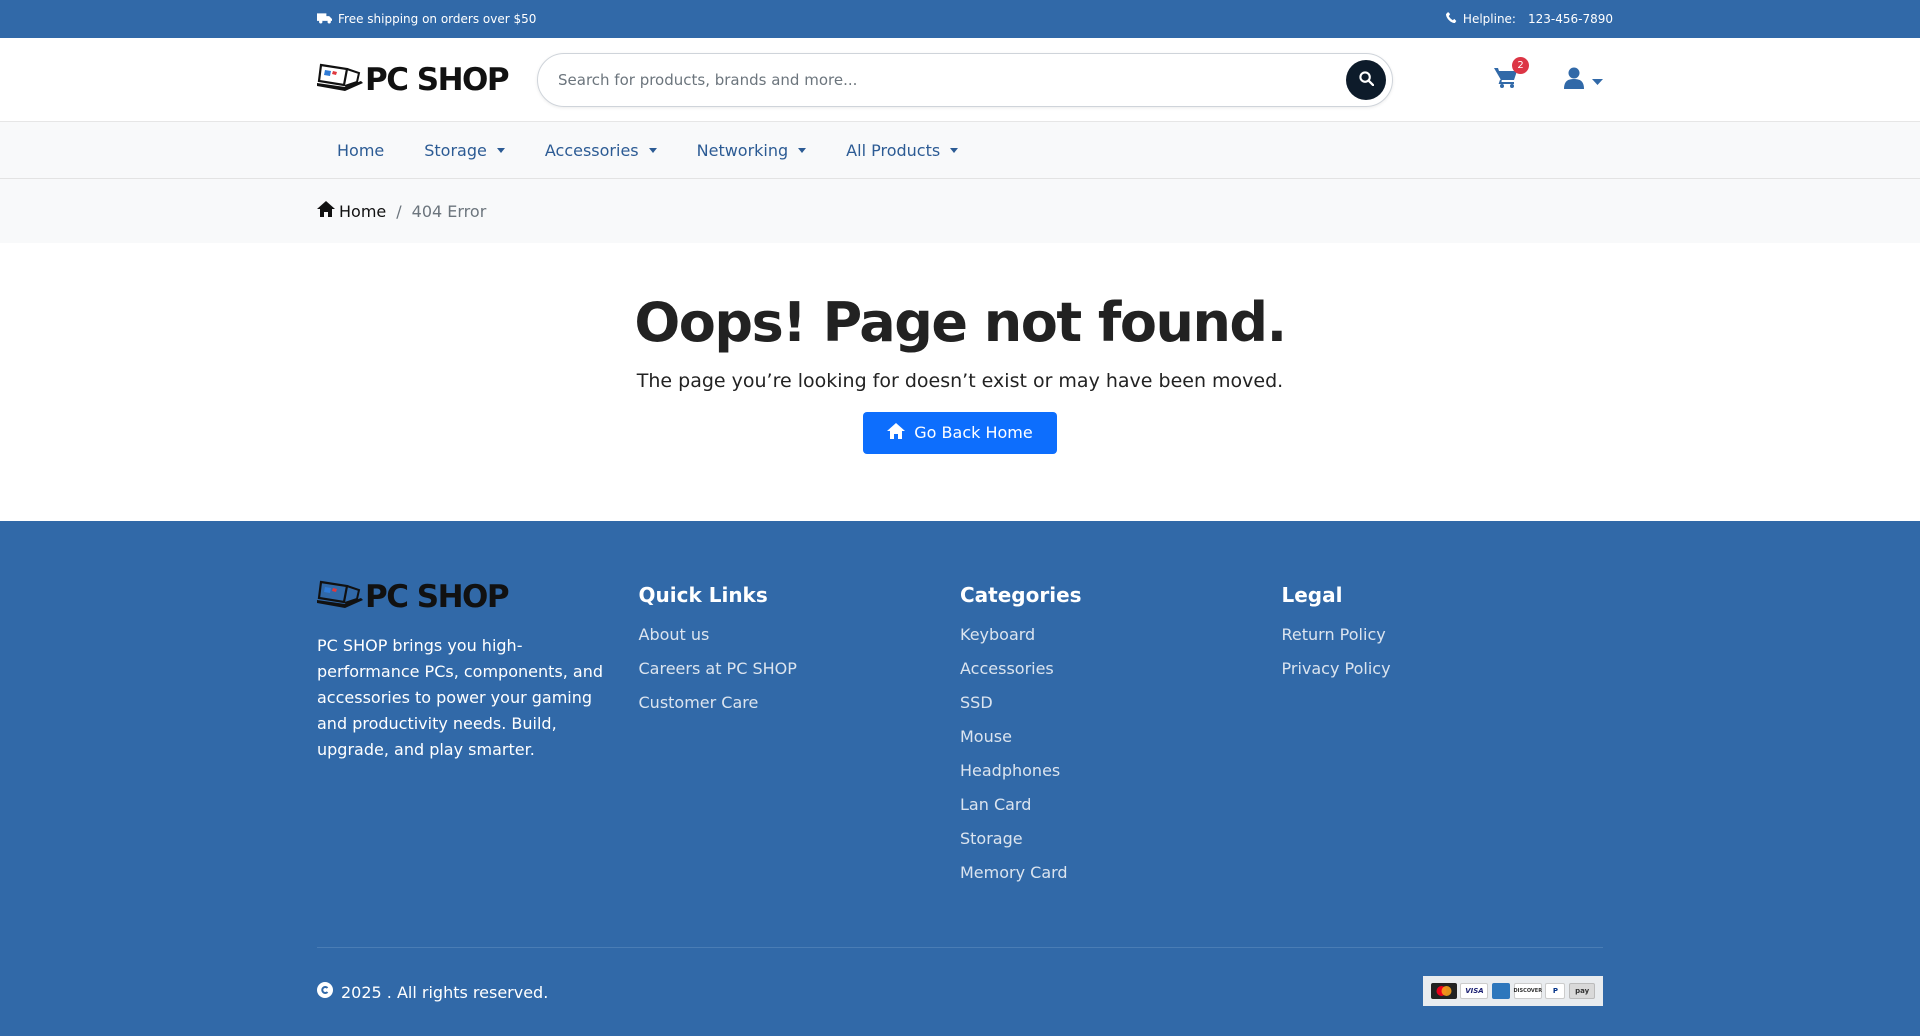  I want to click on helpline: Helpline: 123-456-7890, so click(1529, 19).